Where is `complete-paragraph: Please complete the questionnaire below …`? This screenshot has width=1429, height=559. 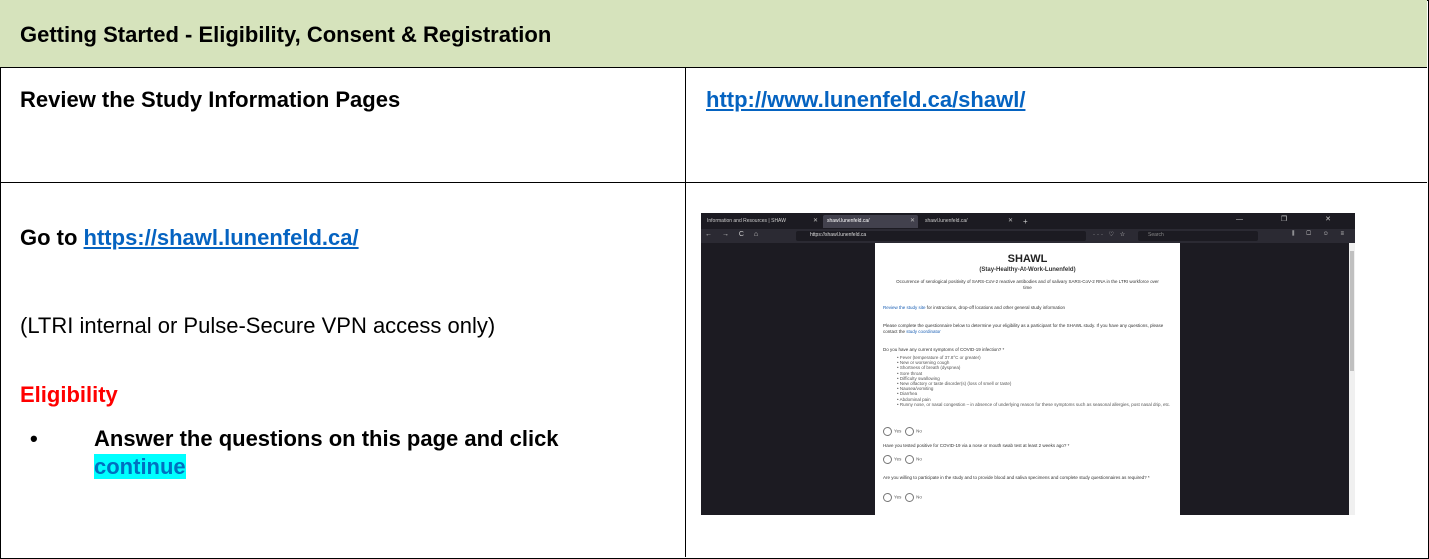 complete-paragraph: Please complete the questionnaire below … is located at coordinates (1028, 329).